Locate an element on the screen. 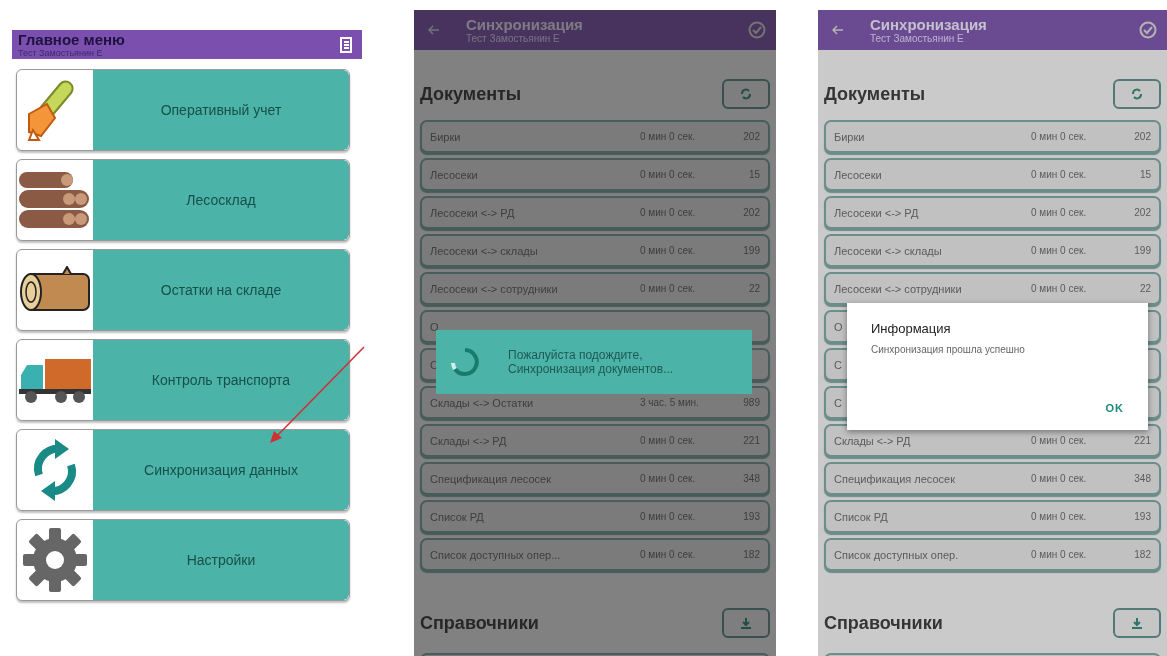 This screenshot has height=656, width=1167. dialog-message: Синхронизация прошла успешно is located at coordinates (948, 349).